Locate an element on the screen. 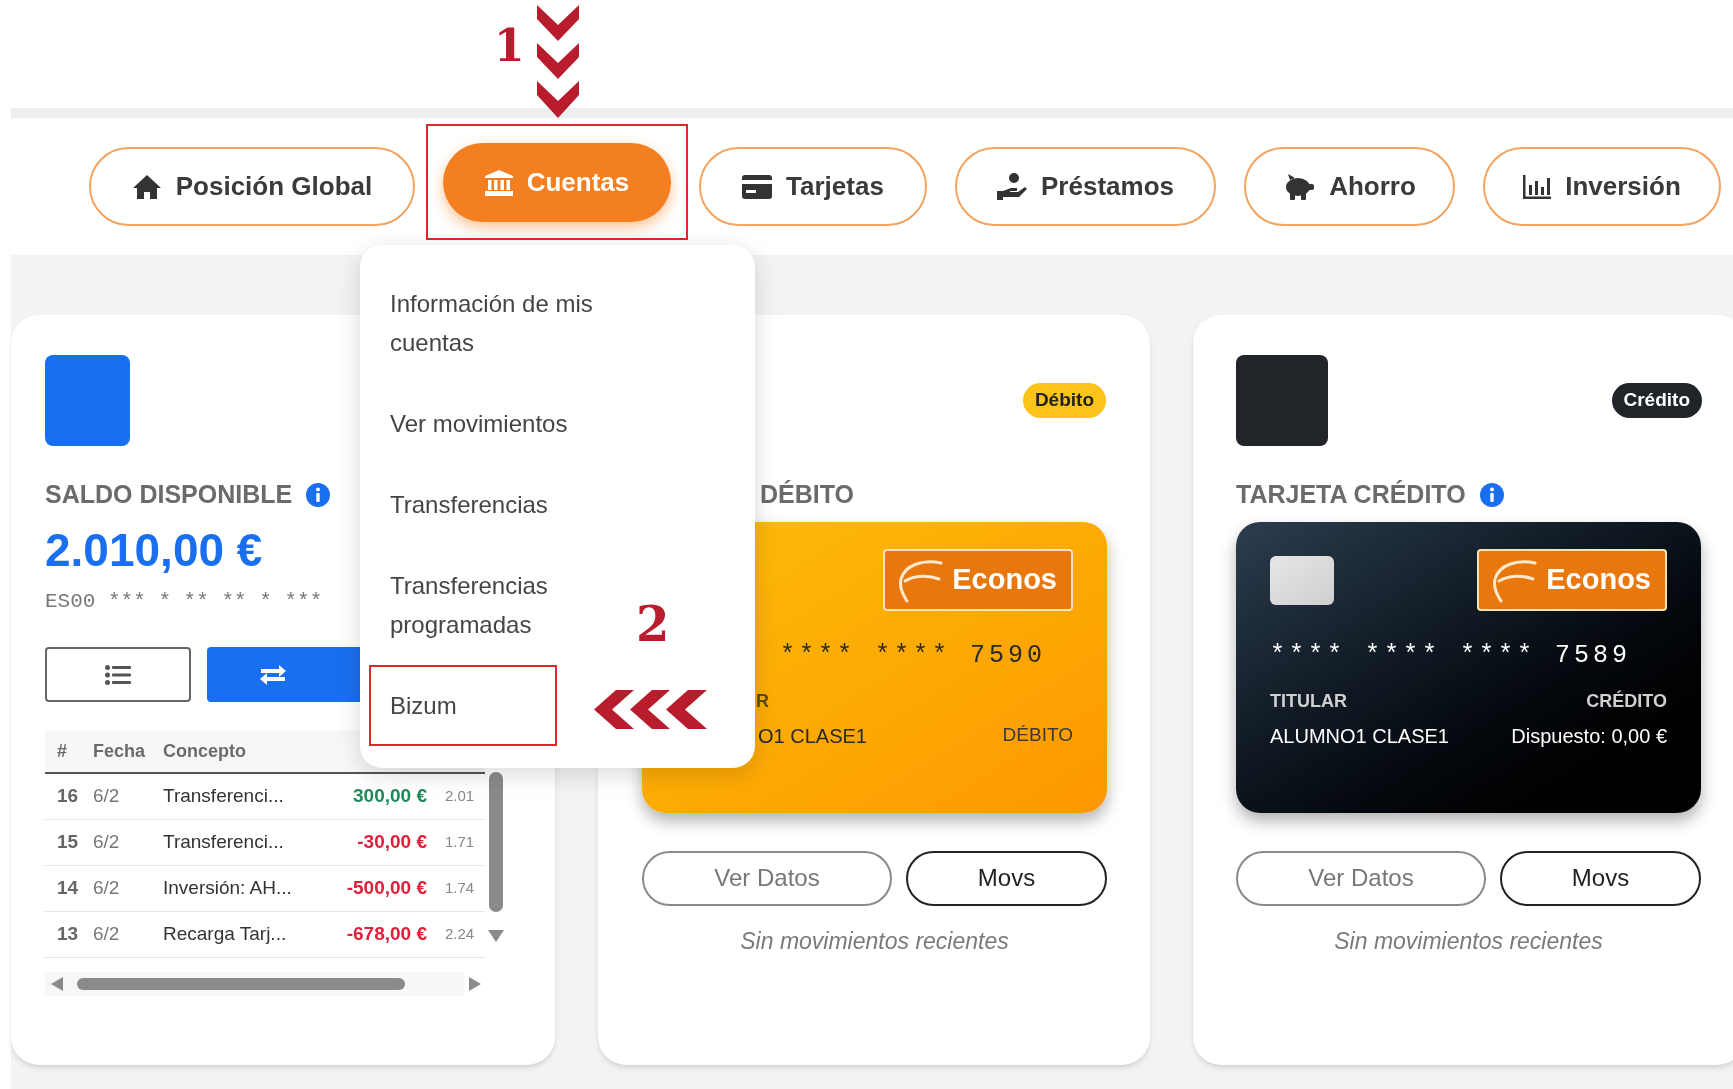 The height and width of the screenshot is (1089, 1733). bar-chart-icon is located at coordinates (1537, 186).